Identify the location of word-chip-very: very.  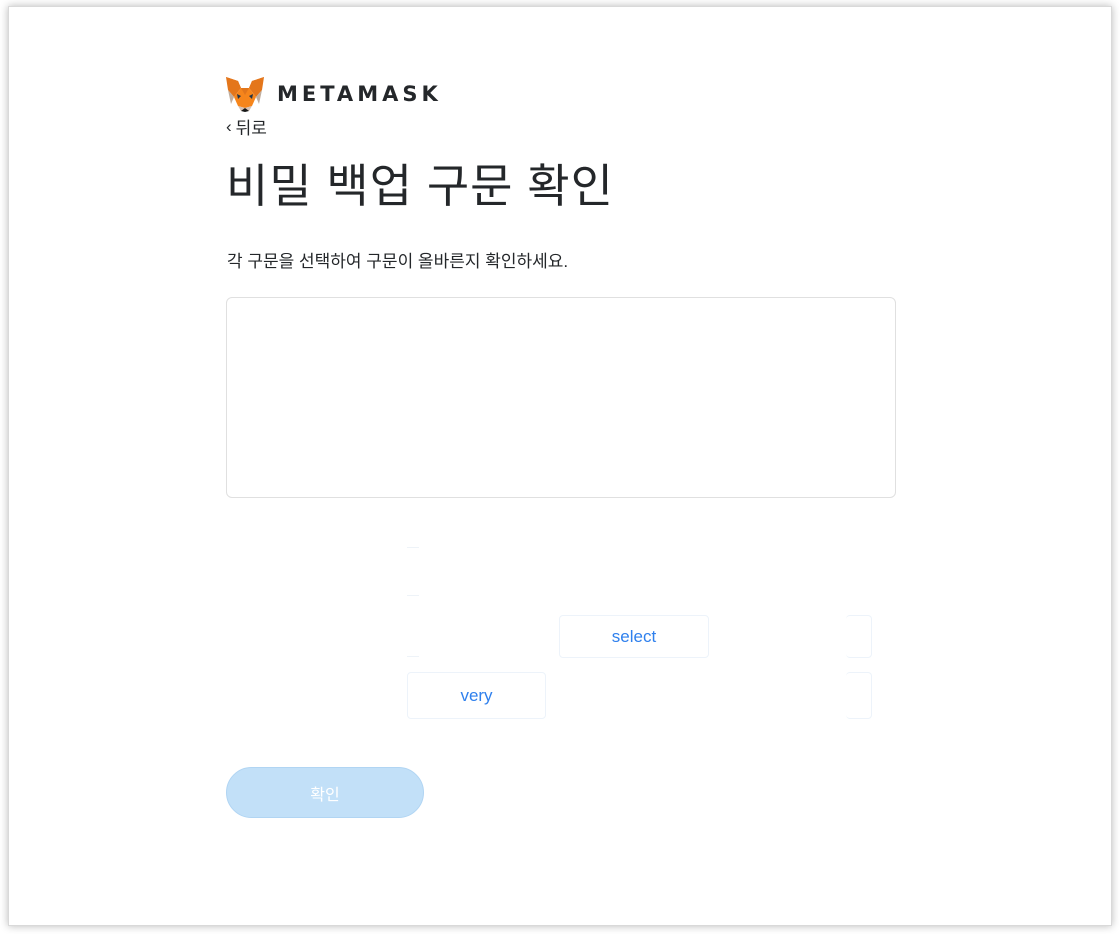
(476, 695).